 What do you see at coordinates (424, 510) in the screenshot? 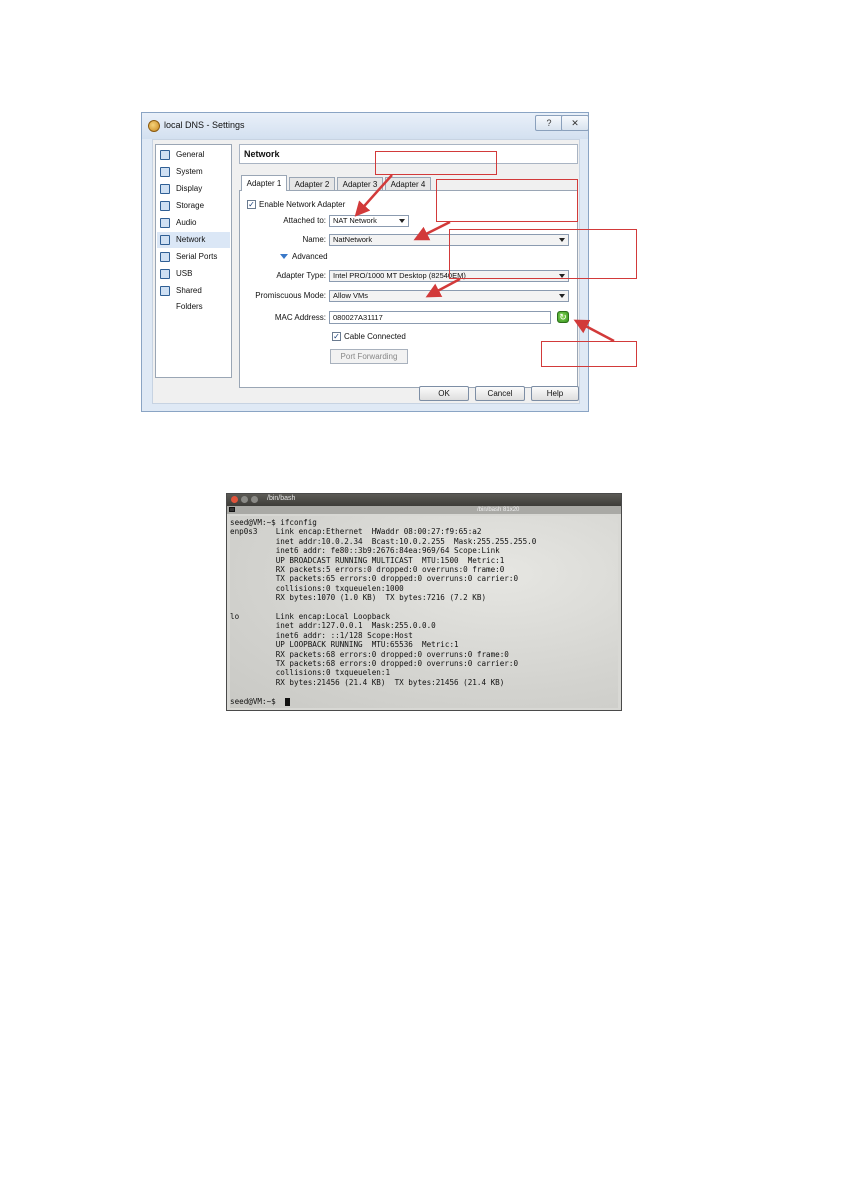
I see `terminal-tab-bar: /bin/bash 81x20` at bounding box center [424, 510].